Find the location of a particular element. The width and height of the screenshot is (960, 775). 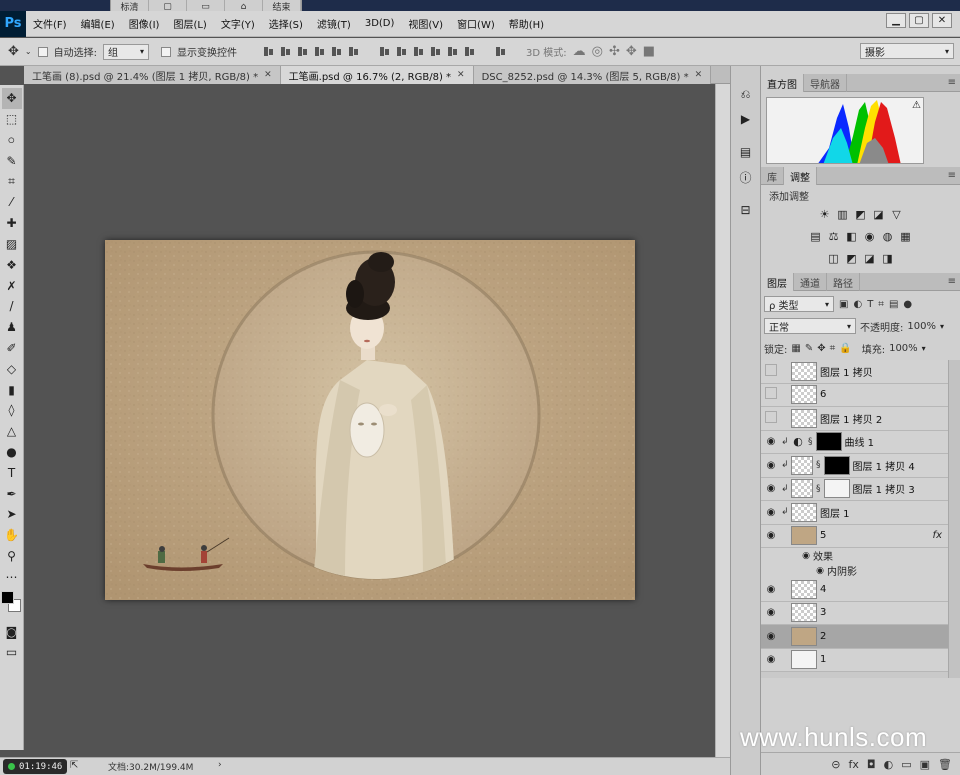

trash-icon: 🗑 is located at coordinates (945, 764).